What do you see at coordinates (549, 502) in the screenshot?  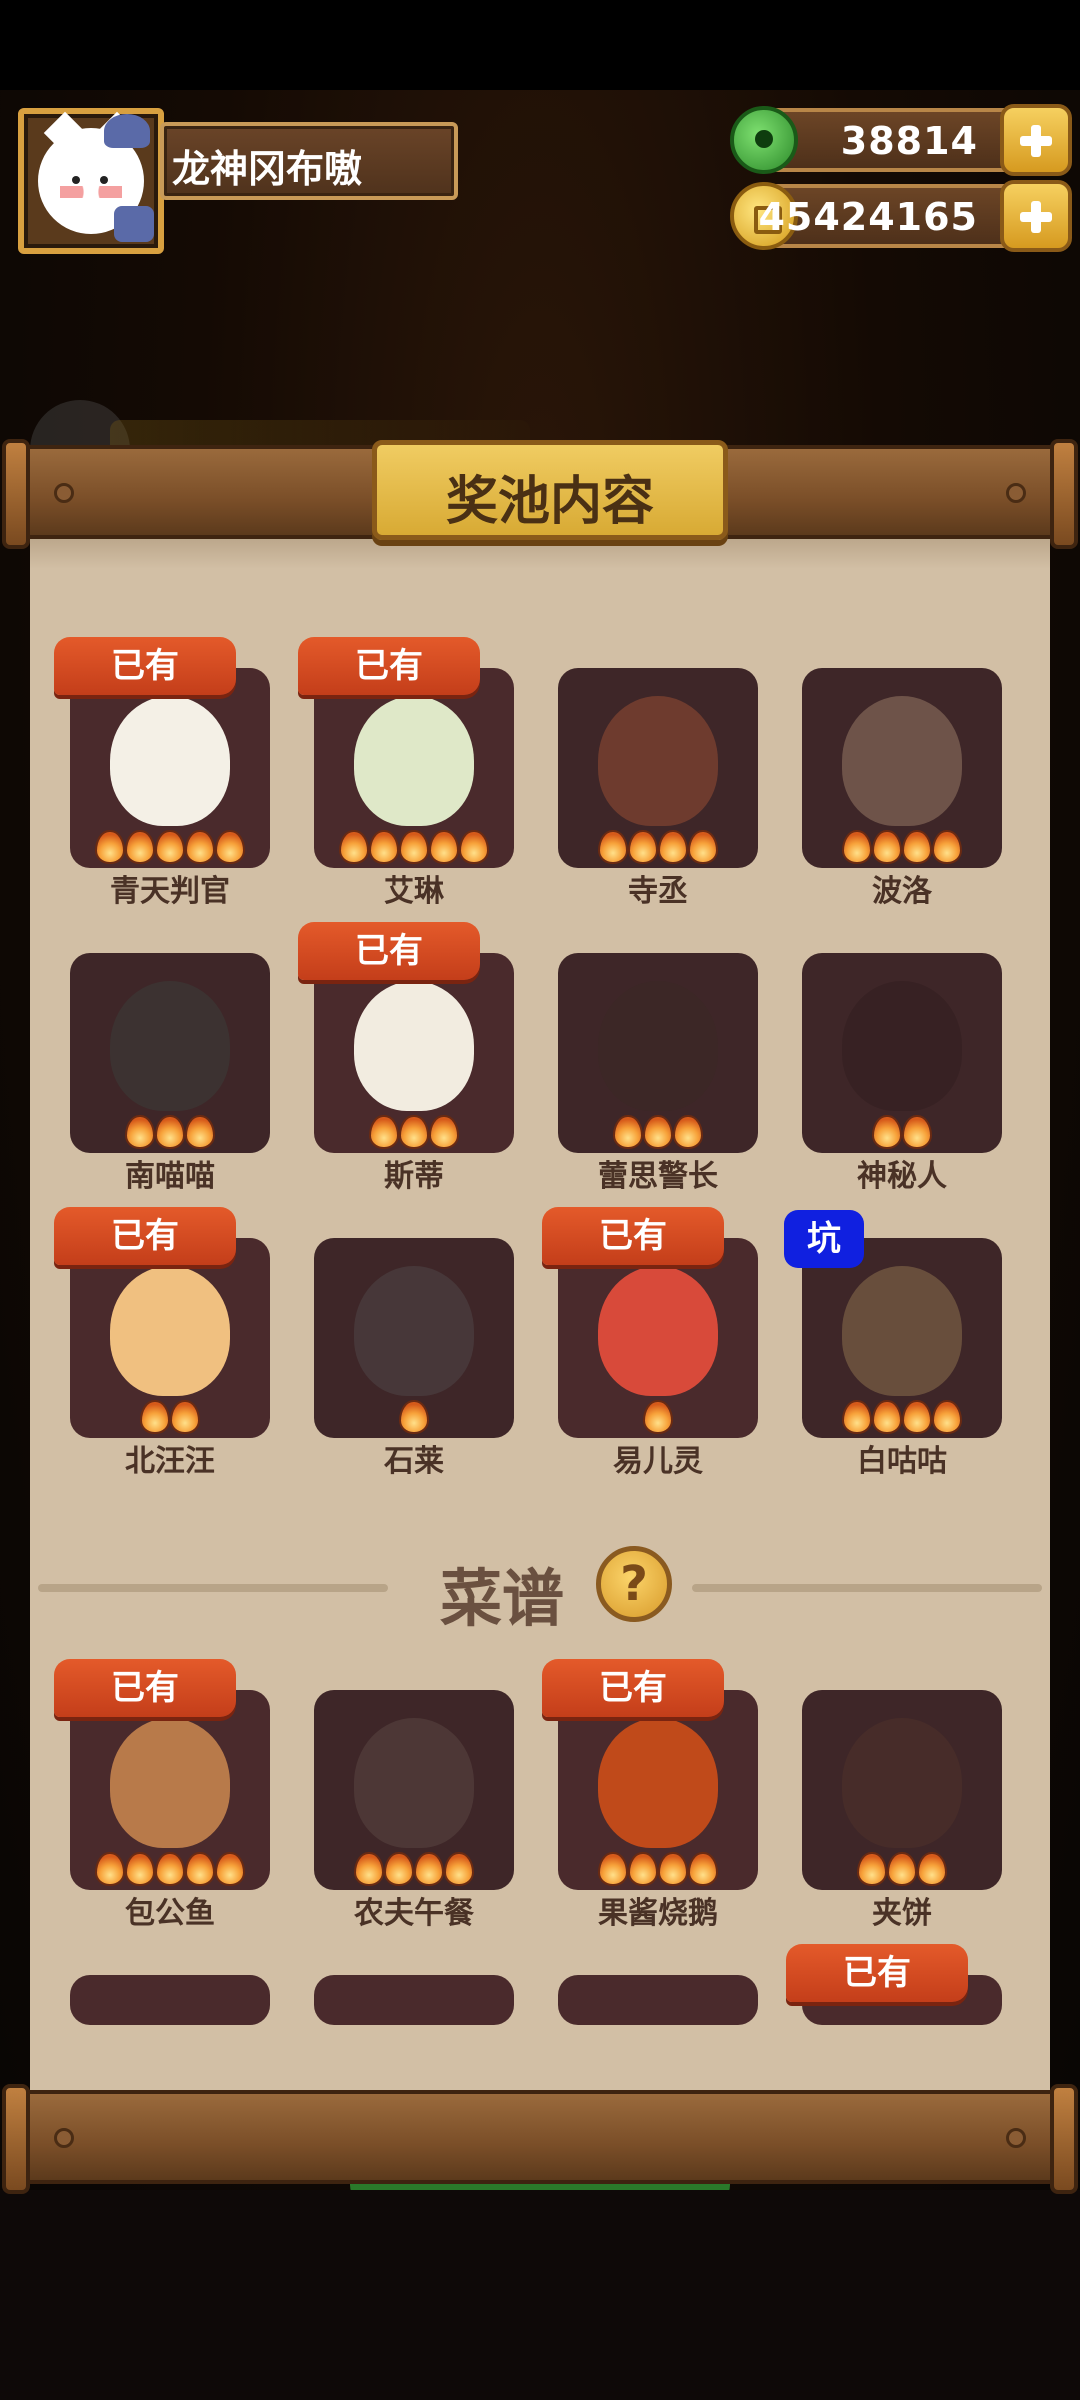 I see `panel-title: 奖池内容` at bounding box center [549, 502].